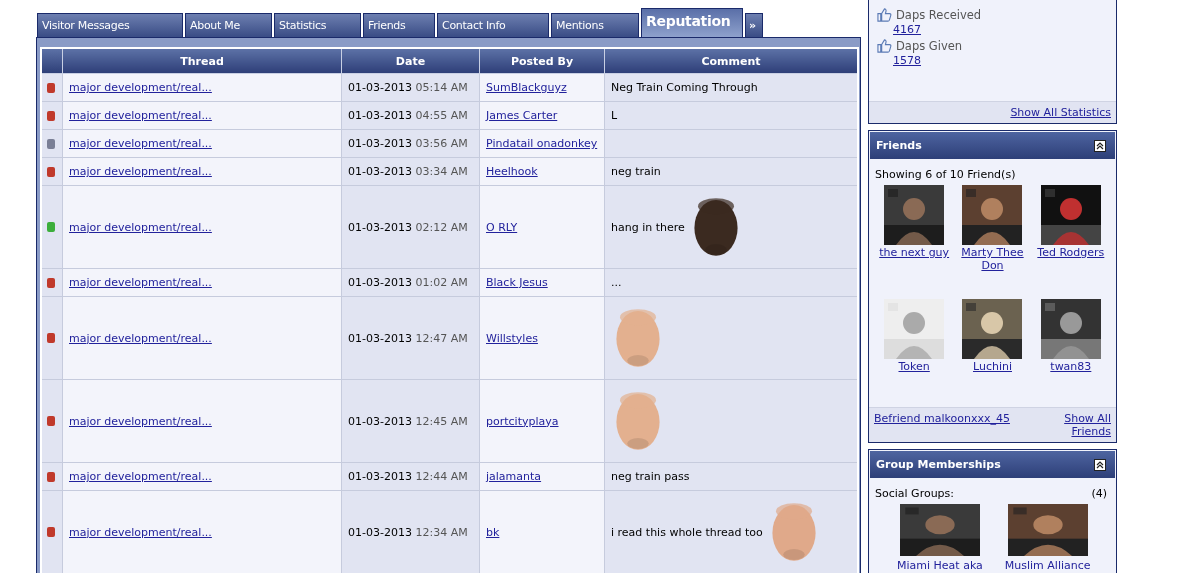  Describe the element at coordinates (408, 532) in the screenshot. I see `table-cell: 01-03-2013 12:34 AM` at that location.